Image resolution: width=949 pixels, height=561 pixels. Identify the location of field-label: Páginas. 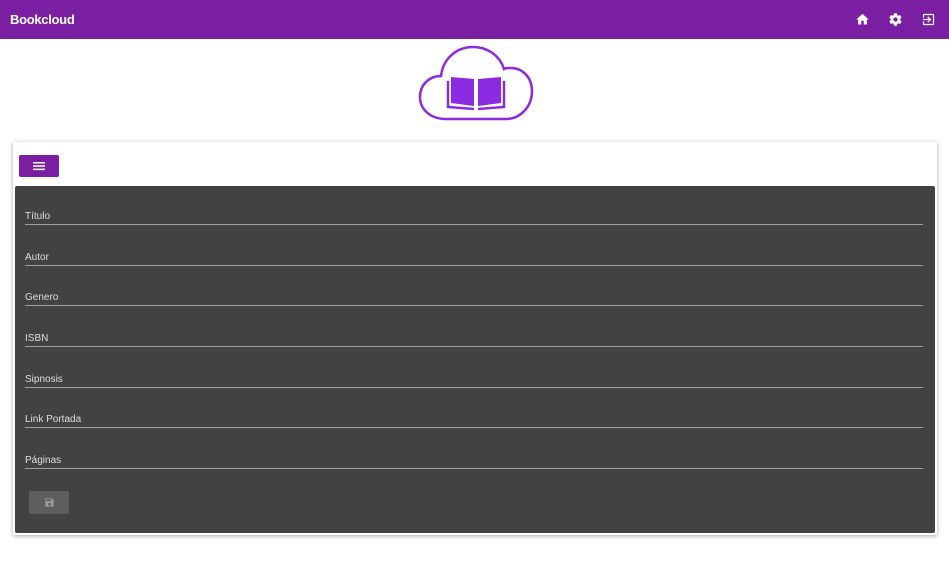
(43, 460).